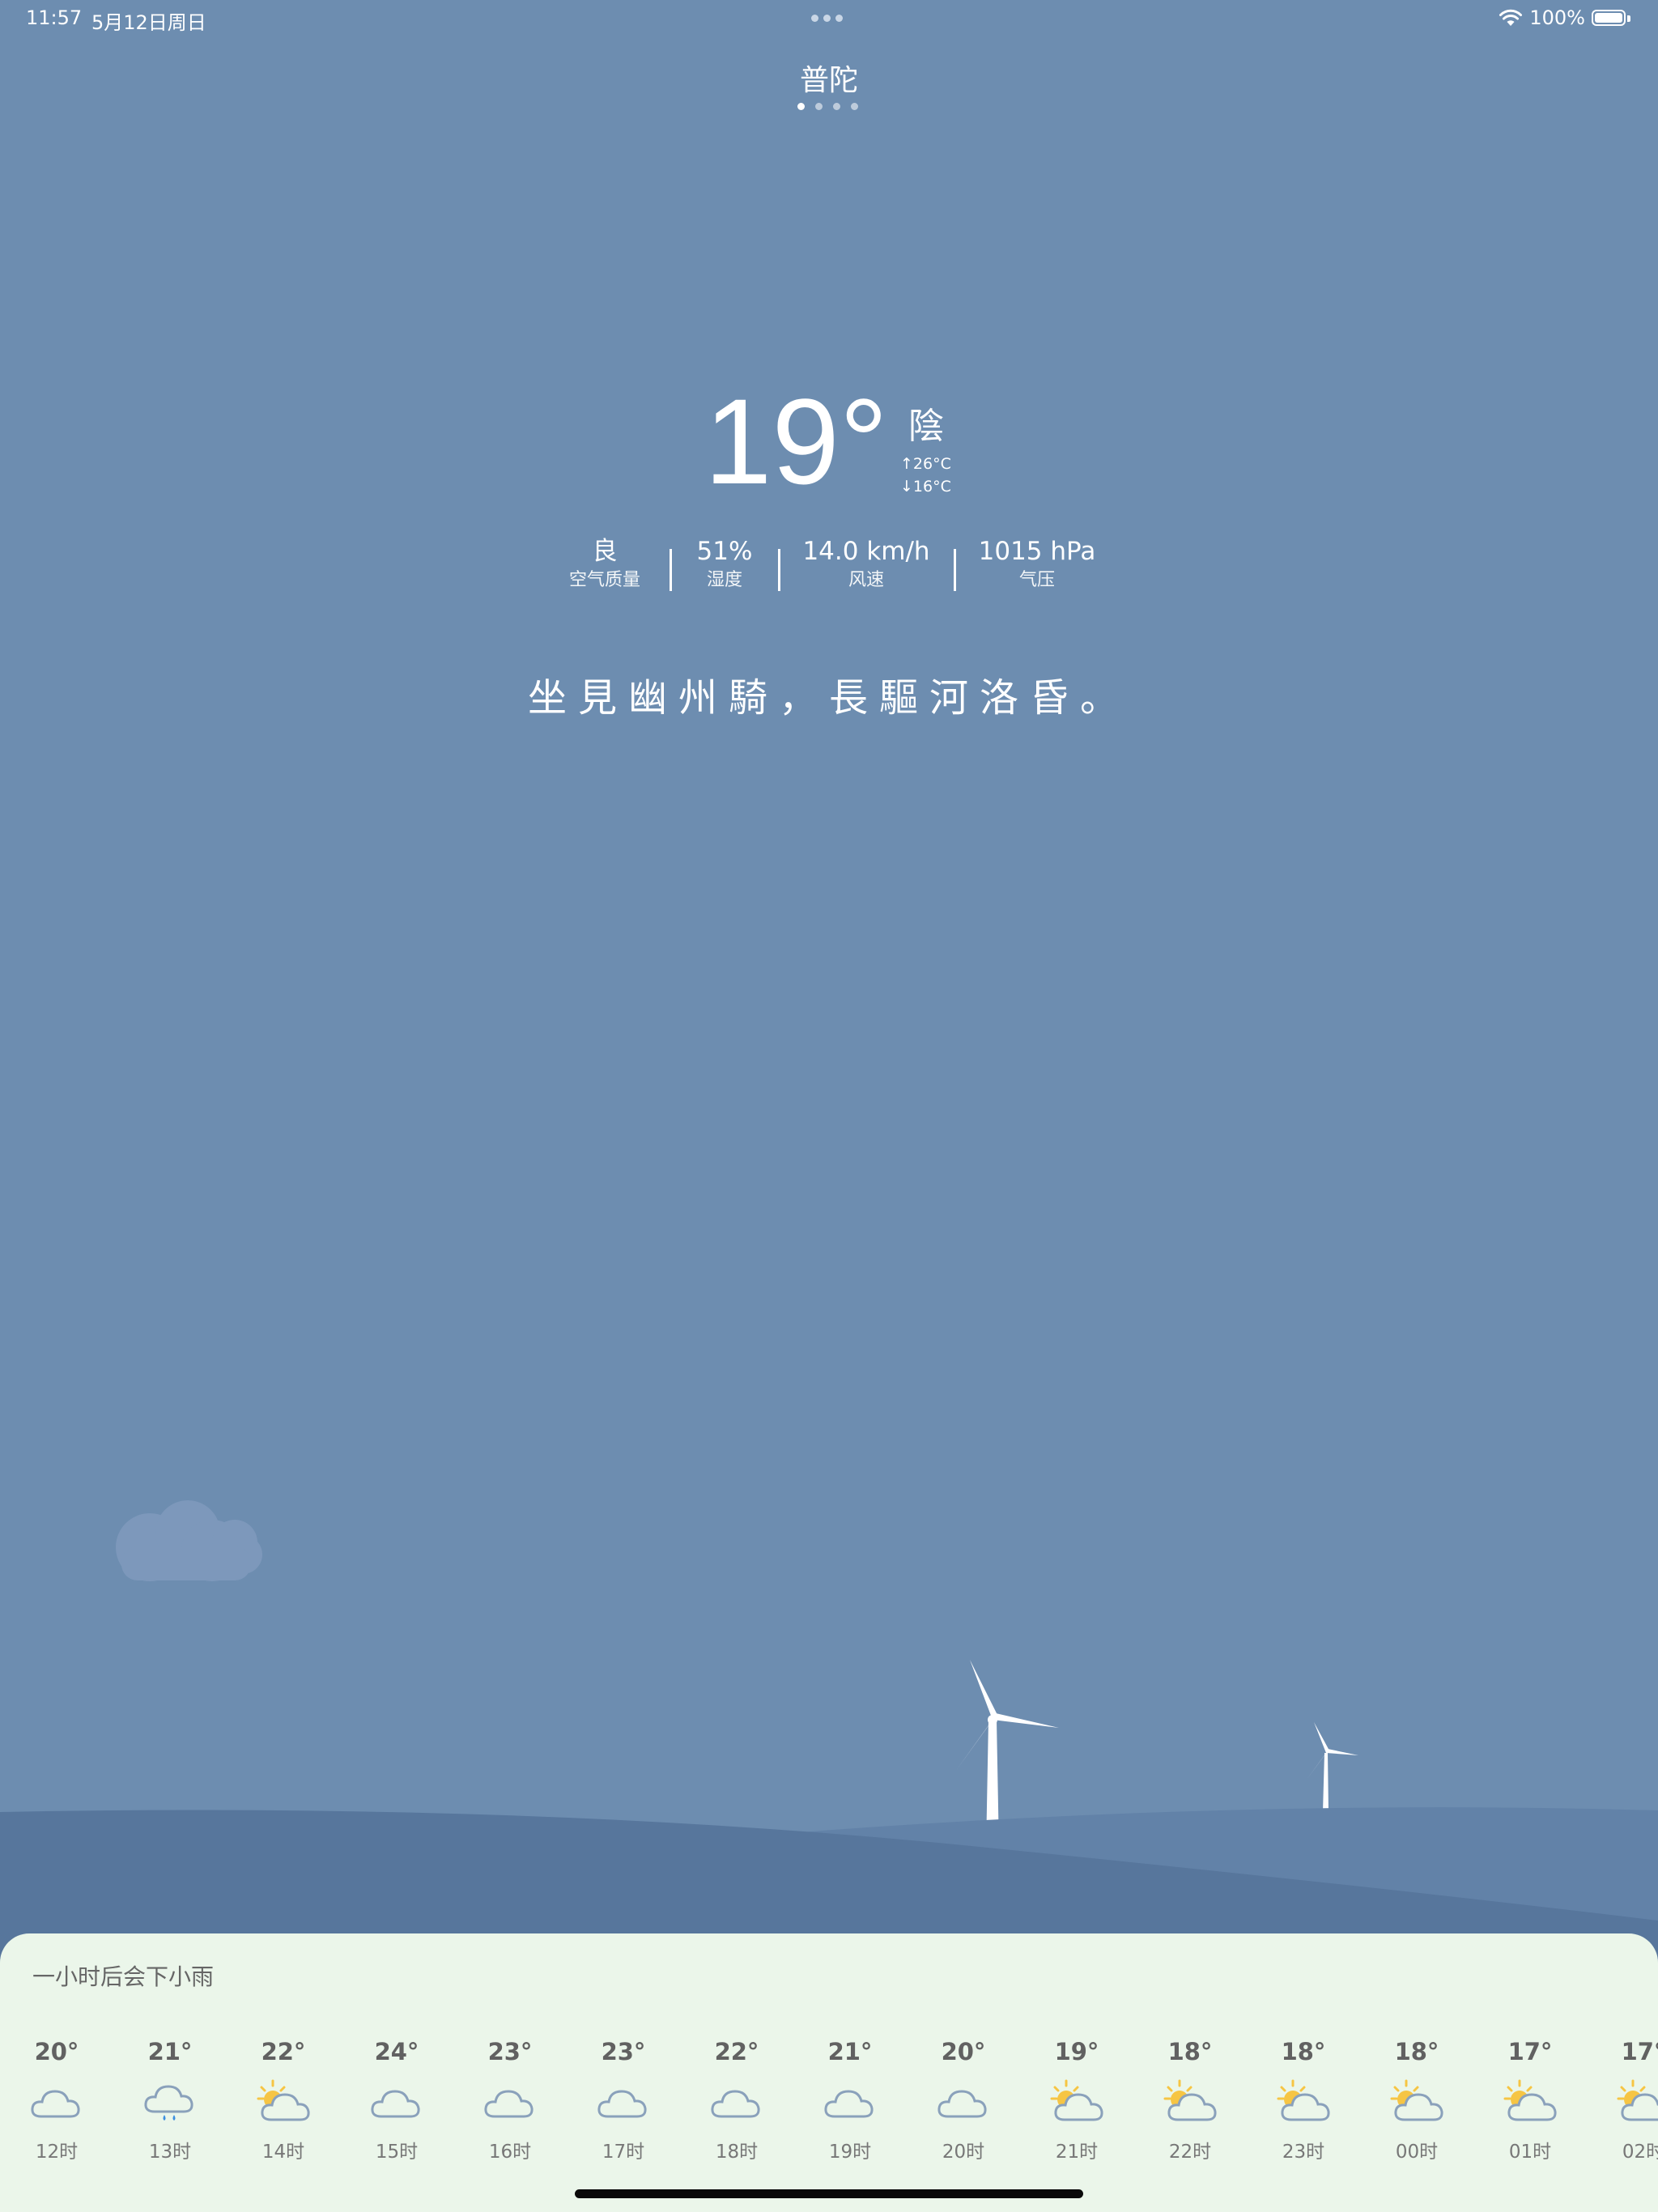 Image resolution: width=1658 pixels, height=2212 pixels. What do you see at coordinates (1511, 18) in the screenshot?
I see `wifi-icon` at bounding box center [1511, 18].